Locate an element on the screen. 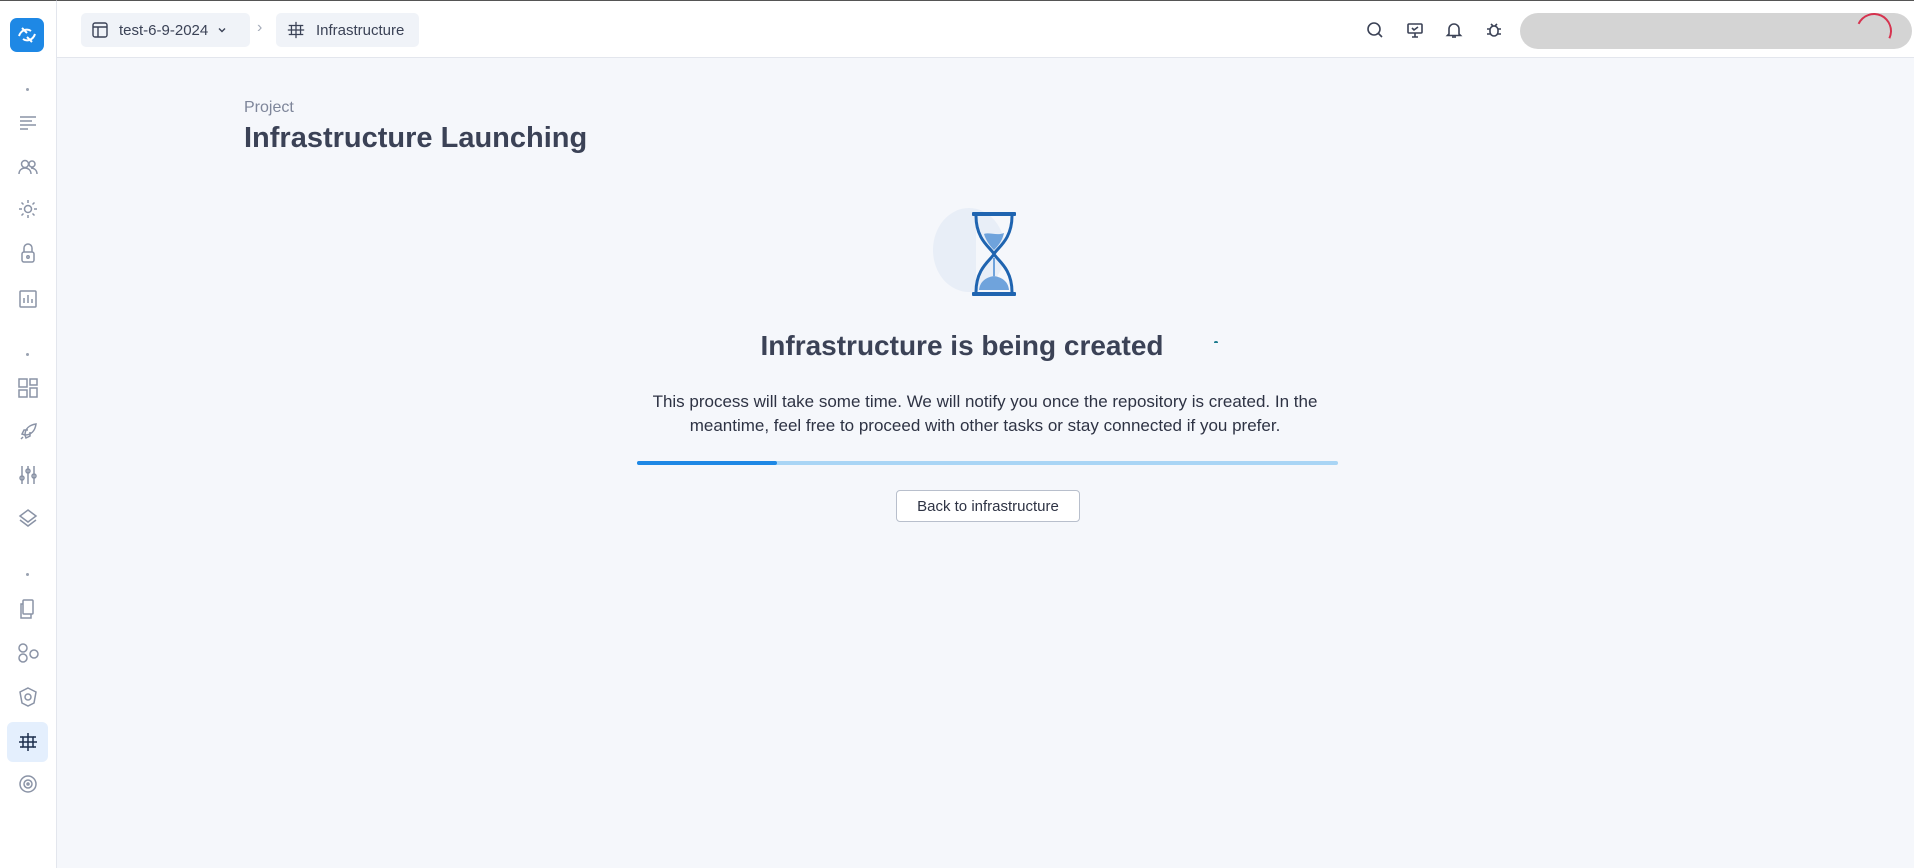 This screenshot has height=868, width=1914. bug-icon is located at coordinates (1494, 30).